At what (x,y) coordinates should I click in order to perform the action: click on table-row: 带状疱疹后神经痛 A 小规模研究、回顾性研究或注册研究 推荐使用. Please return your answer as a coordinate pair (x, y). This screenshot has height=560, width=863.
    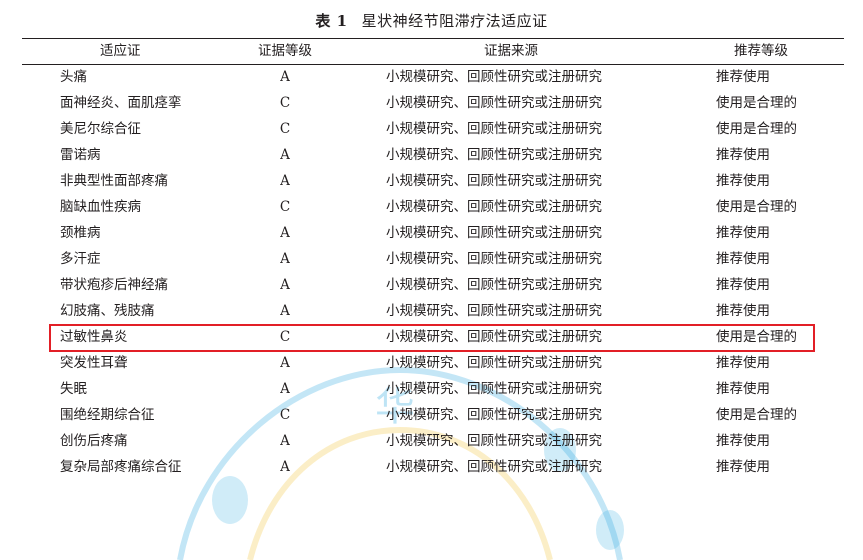
    Looking at the image, I should click on (433, 285).